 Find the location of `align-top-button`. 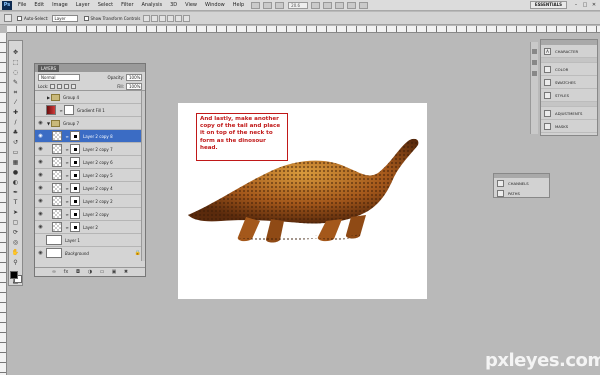

align-top-button is located at coordinates (147, 18).